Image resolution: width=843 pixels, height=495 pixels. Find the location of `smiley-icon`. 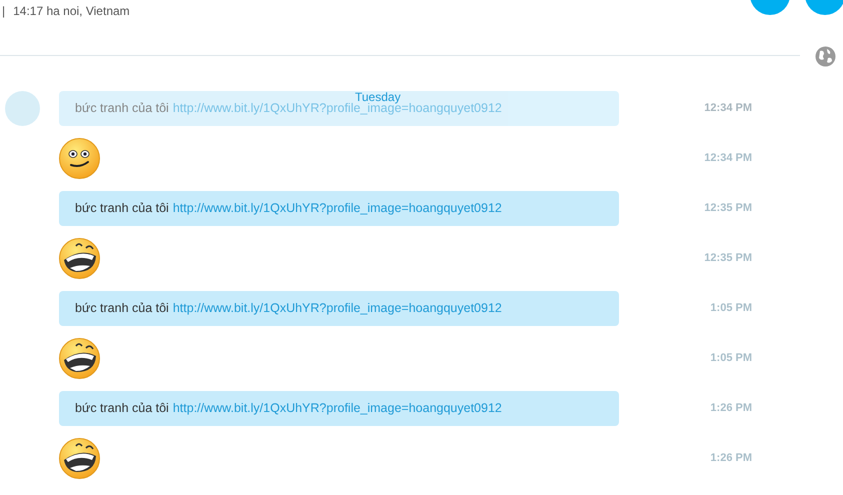

smiley-icon is located at coordinates (79, 158).